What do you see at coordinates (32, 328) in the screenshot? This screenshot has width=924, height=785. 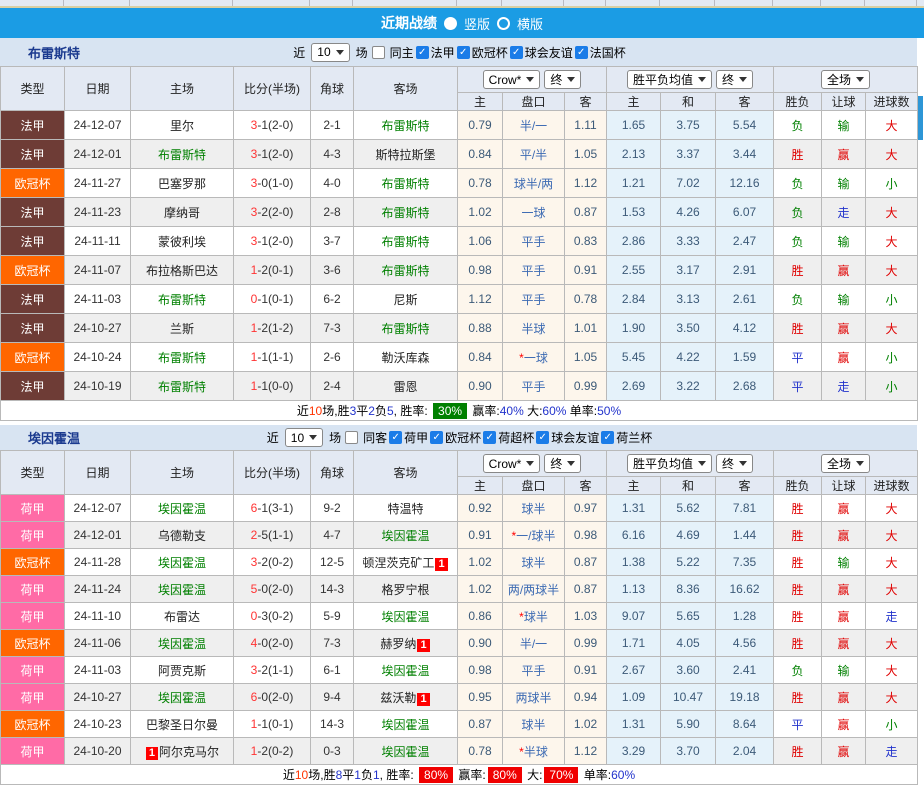 I see `league-badge: 法甲` at bounding box center [32, 328].